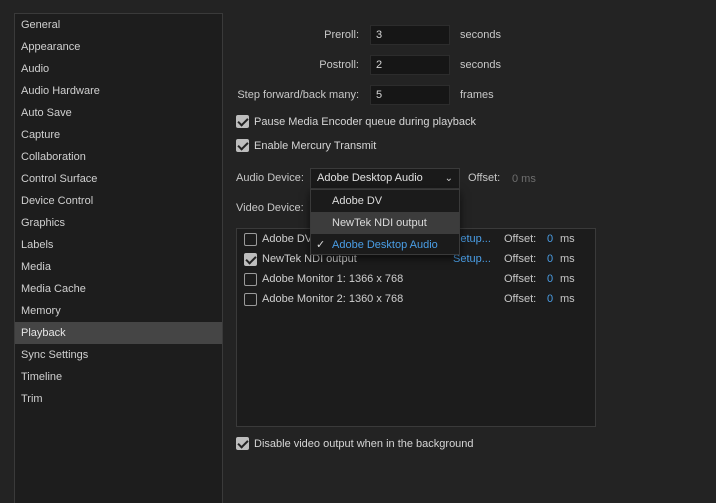 The width and height of the screenshot is (716, 503). What do you see at coordinates (477, 95) in the screenshot?
I see `step-unit: frames` at bounding box center [477, 95].